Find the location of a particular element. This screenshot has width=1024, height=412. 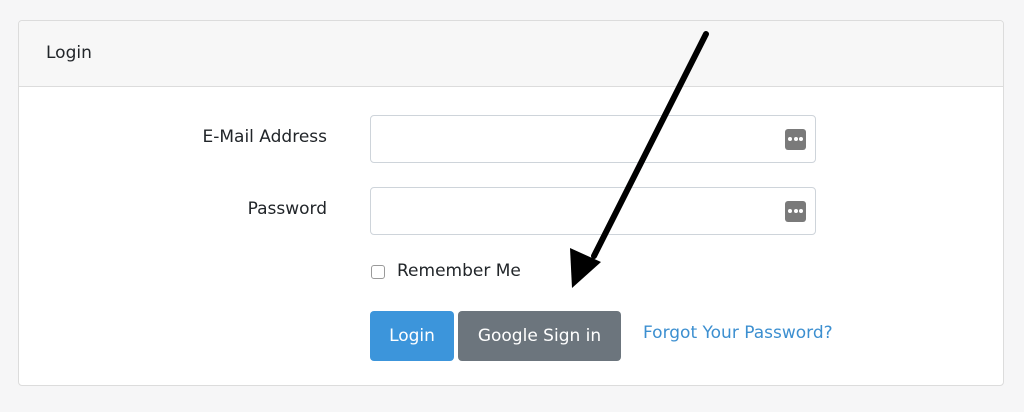

email-label: E-Mail Address is located at coordinates (264, 137).